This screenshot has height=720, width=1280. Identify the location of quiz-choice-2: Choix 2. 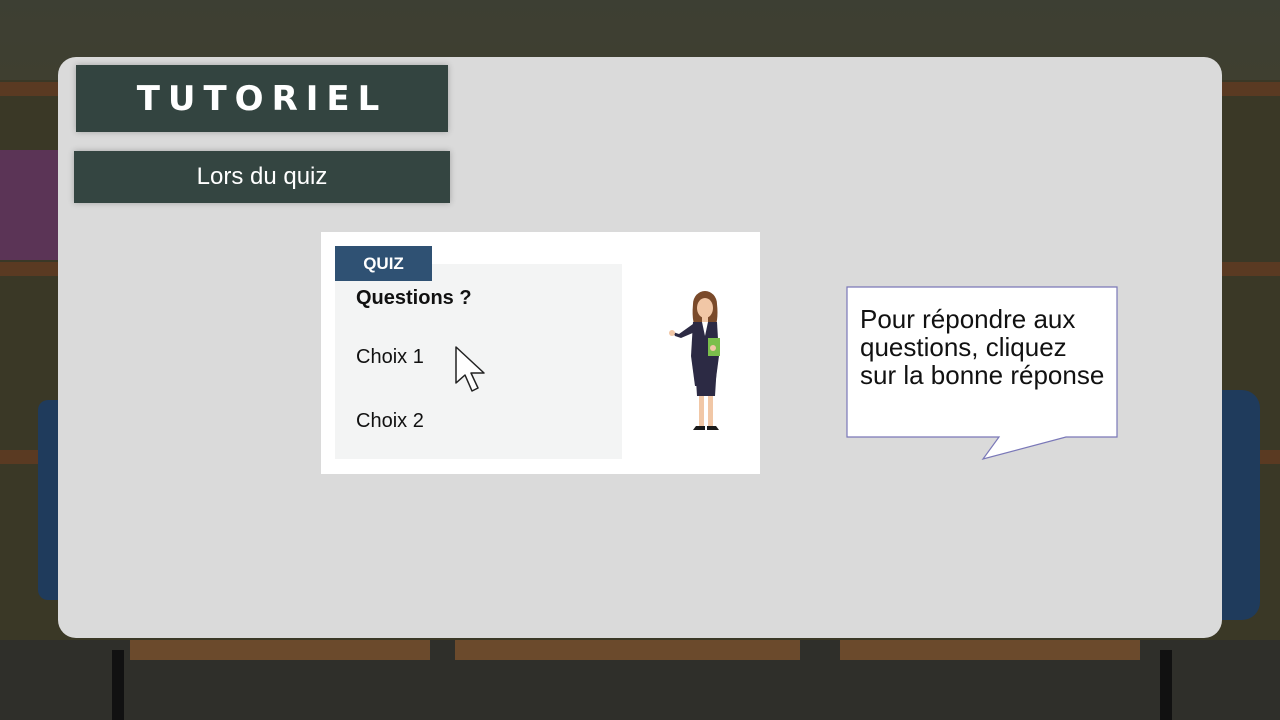
(390, 421).